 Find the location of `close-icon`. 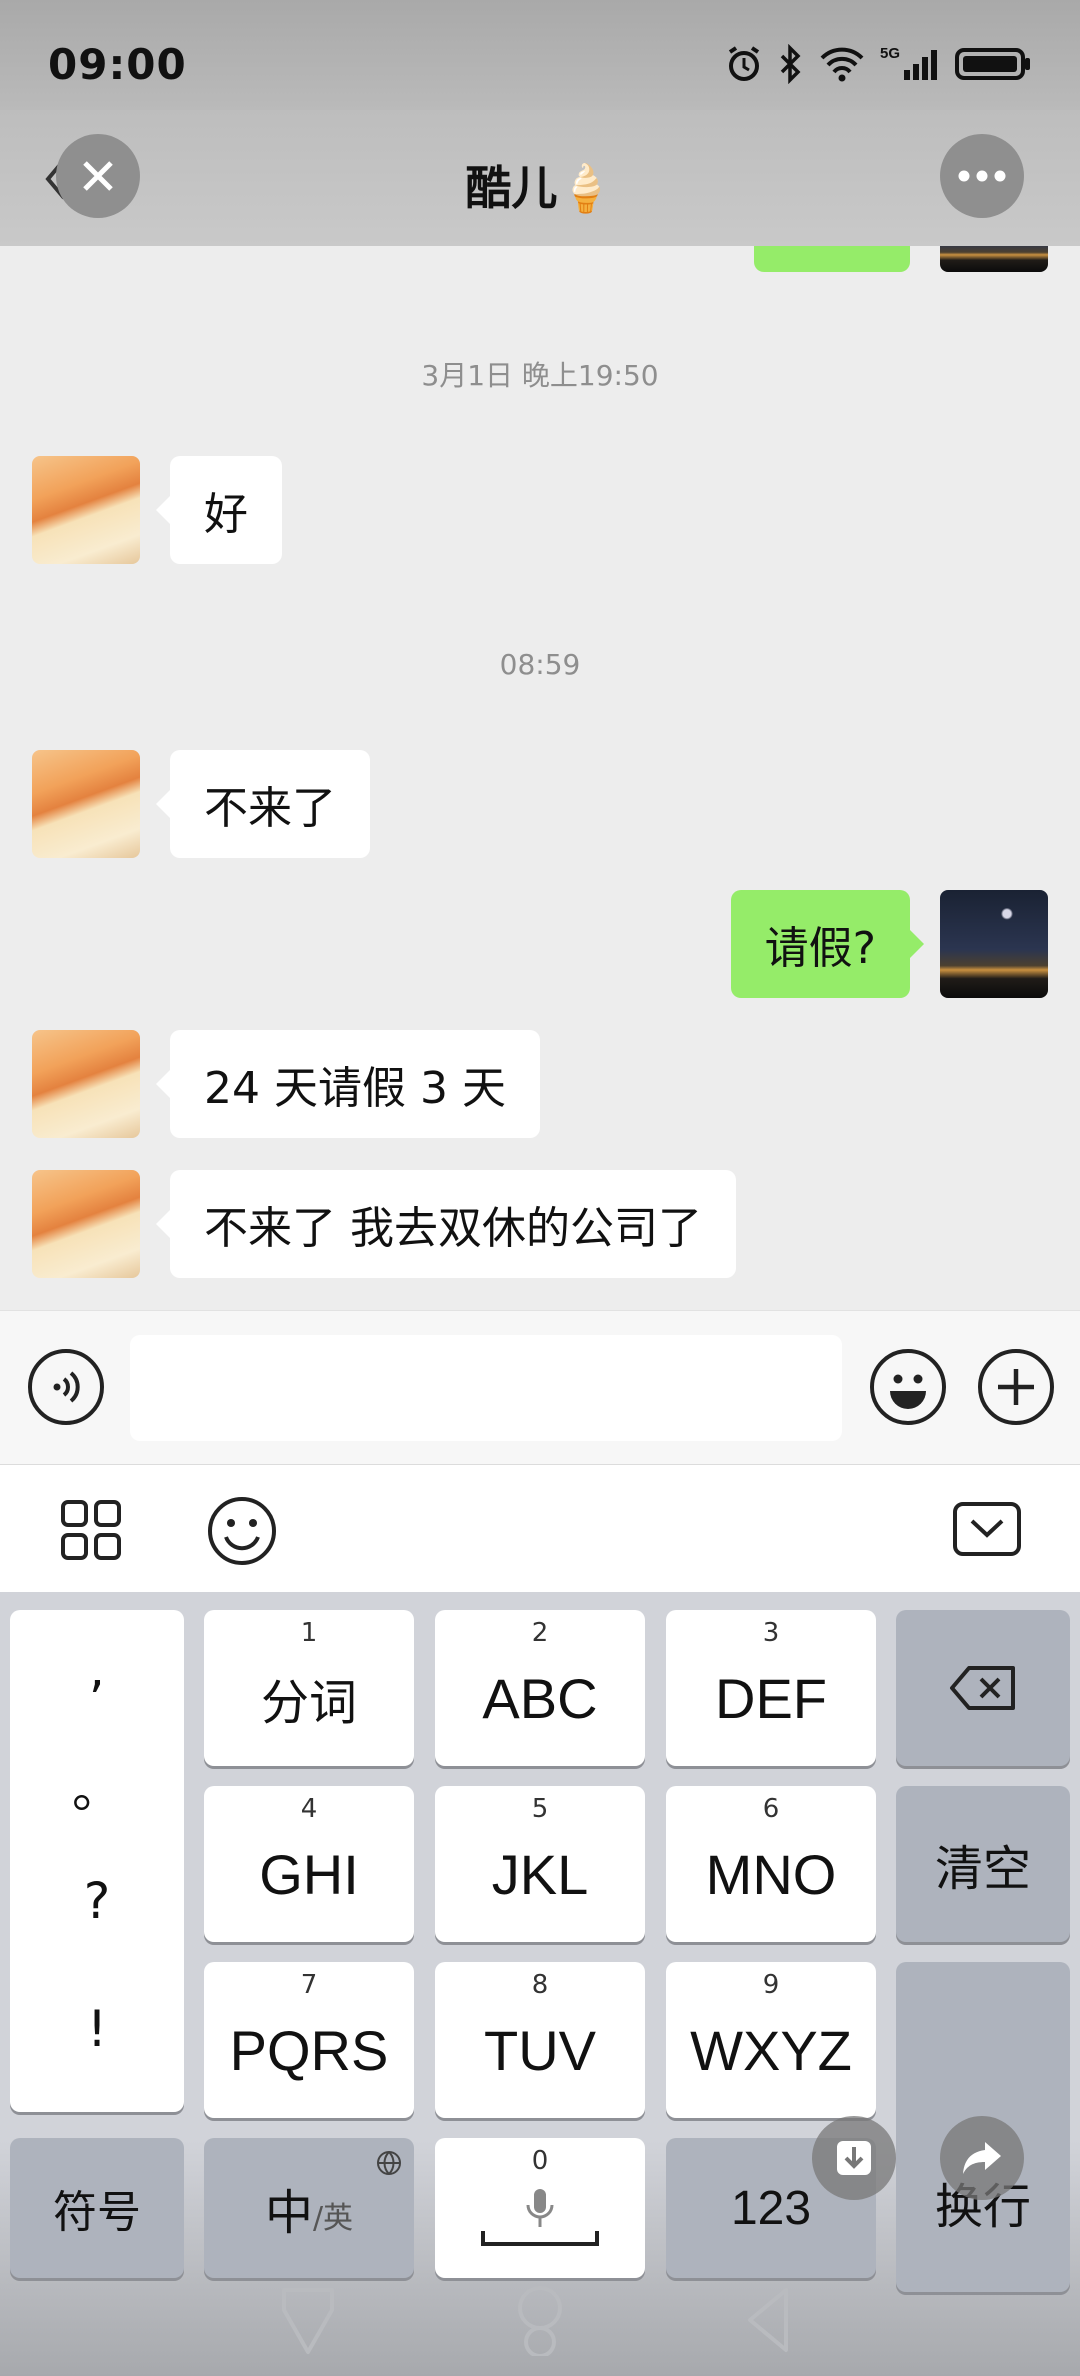

close-icon is located at coordinates (98, 176).